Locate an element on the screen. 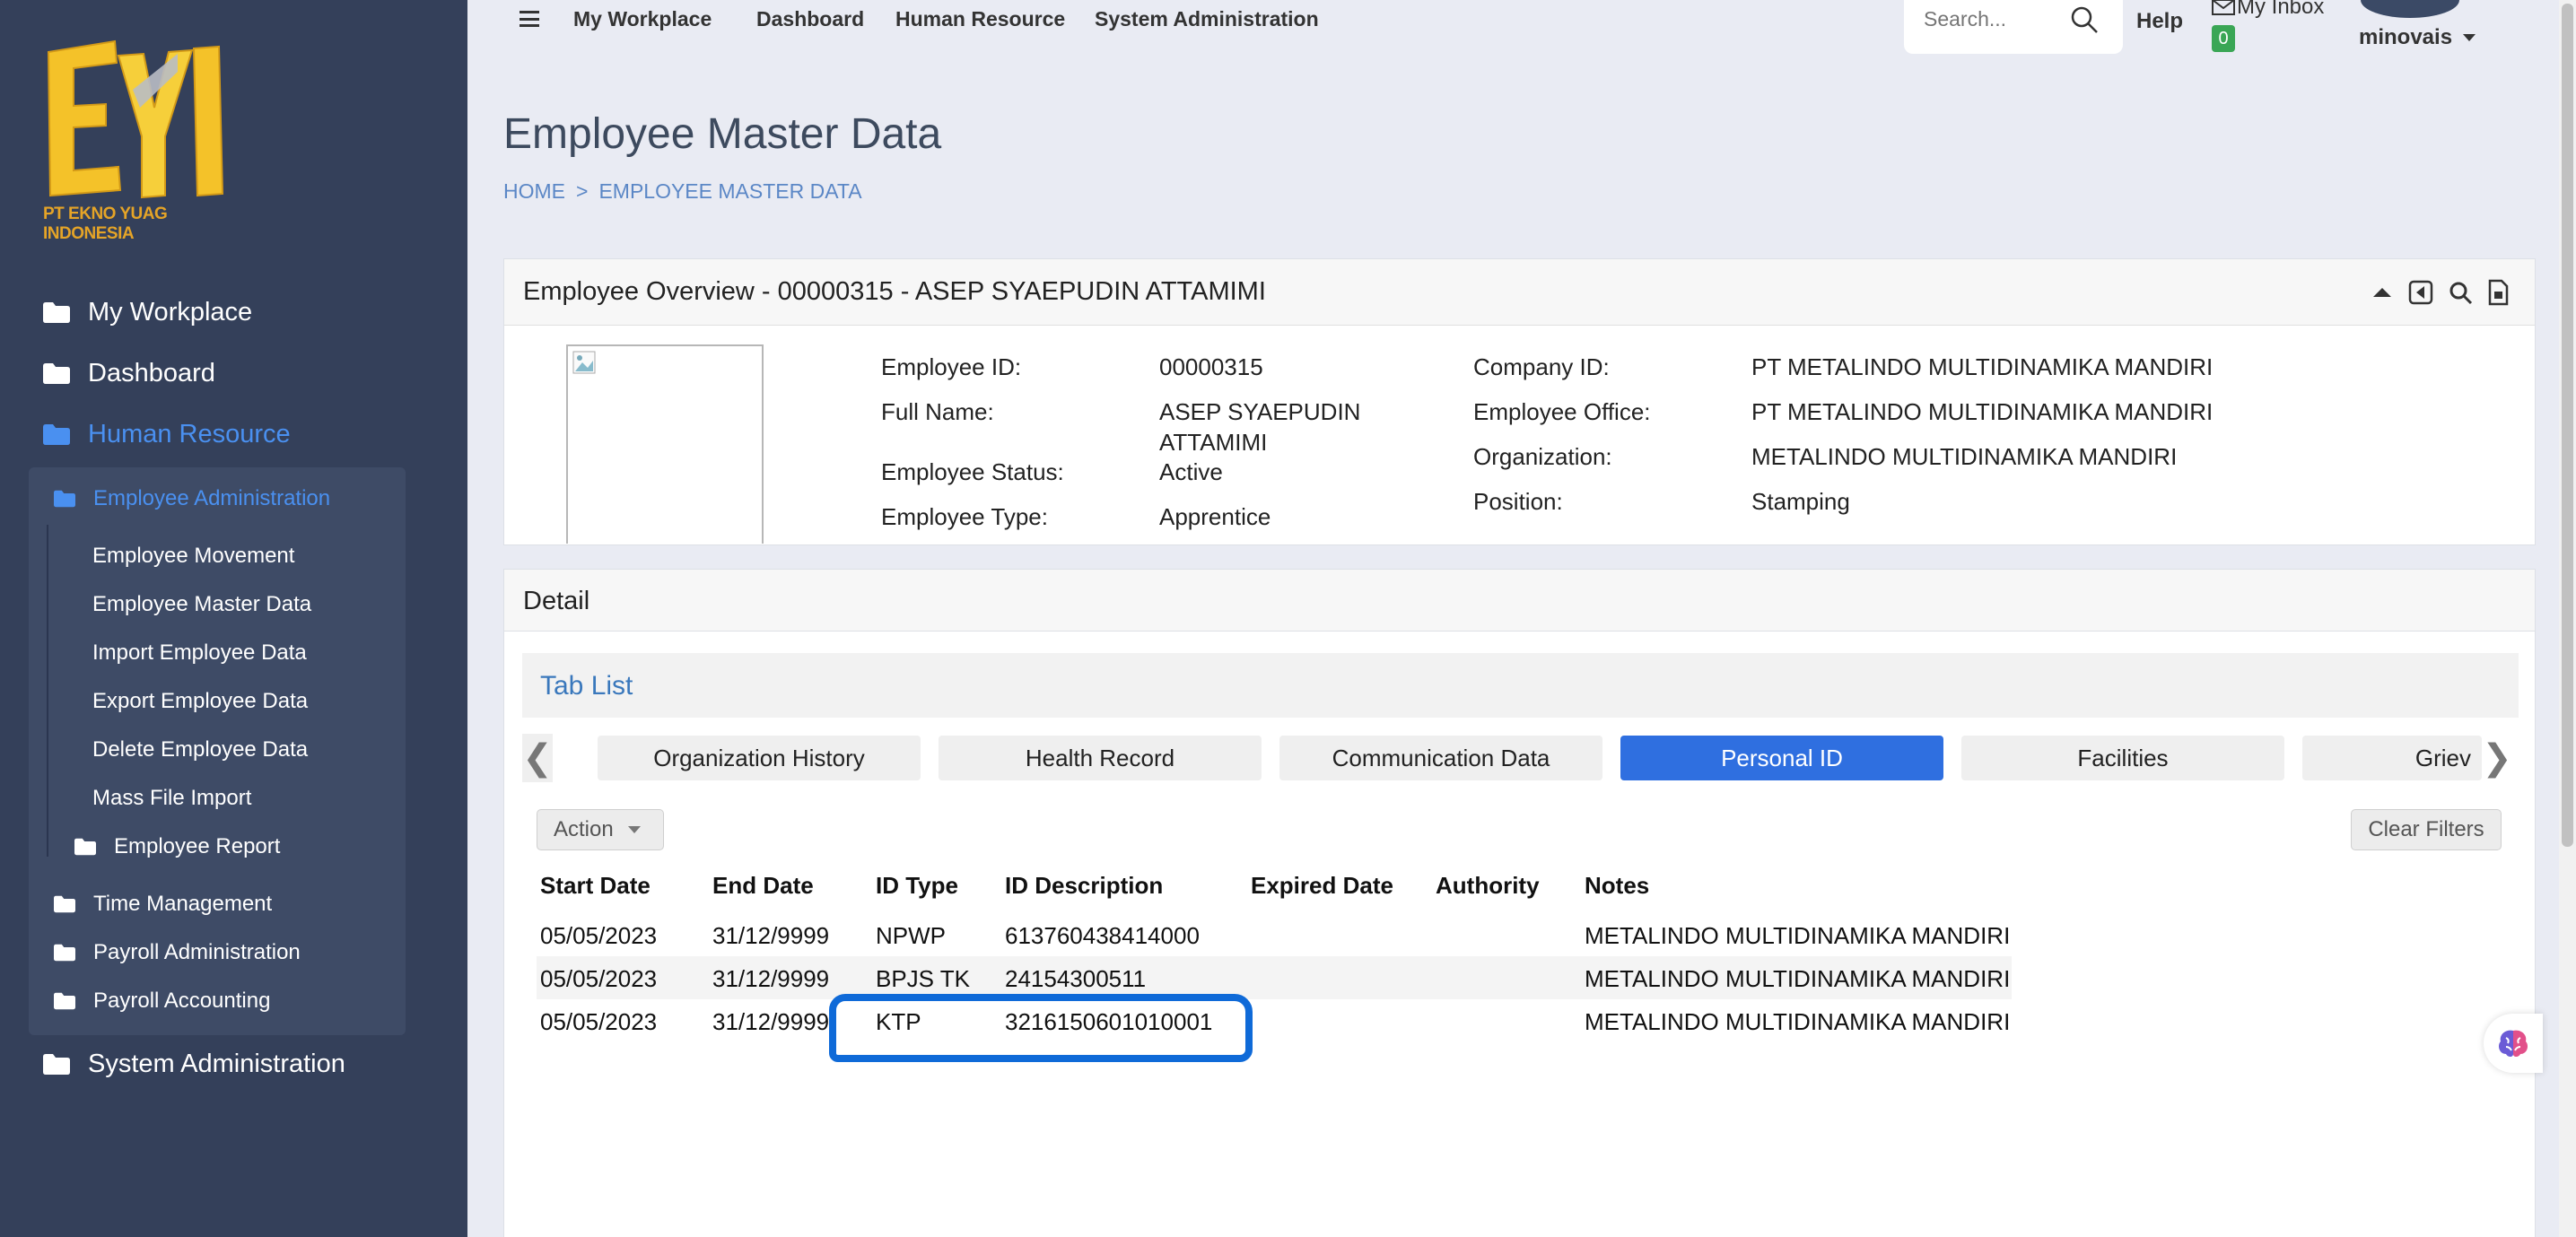  sidebar-item-time-management: Time Management is located at coordinates (163, 905).